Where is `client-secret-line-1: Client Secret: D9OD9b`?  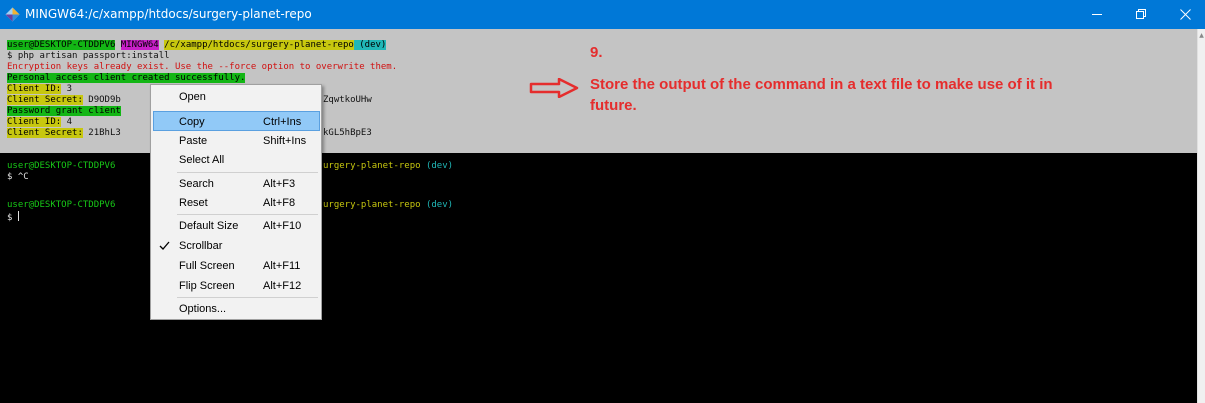
client-secret-line-1: Client Secret: D9OD9b is located at coordinates (64, 100).